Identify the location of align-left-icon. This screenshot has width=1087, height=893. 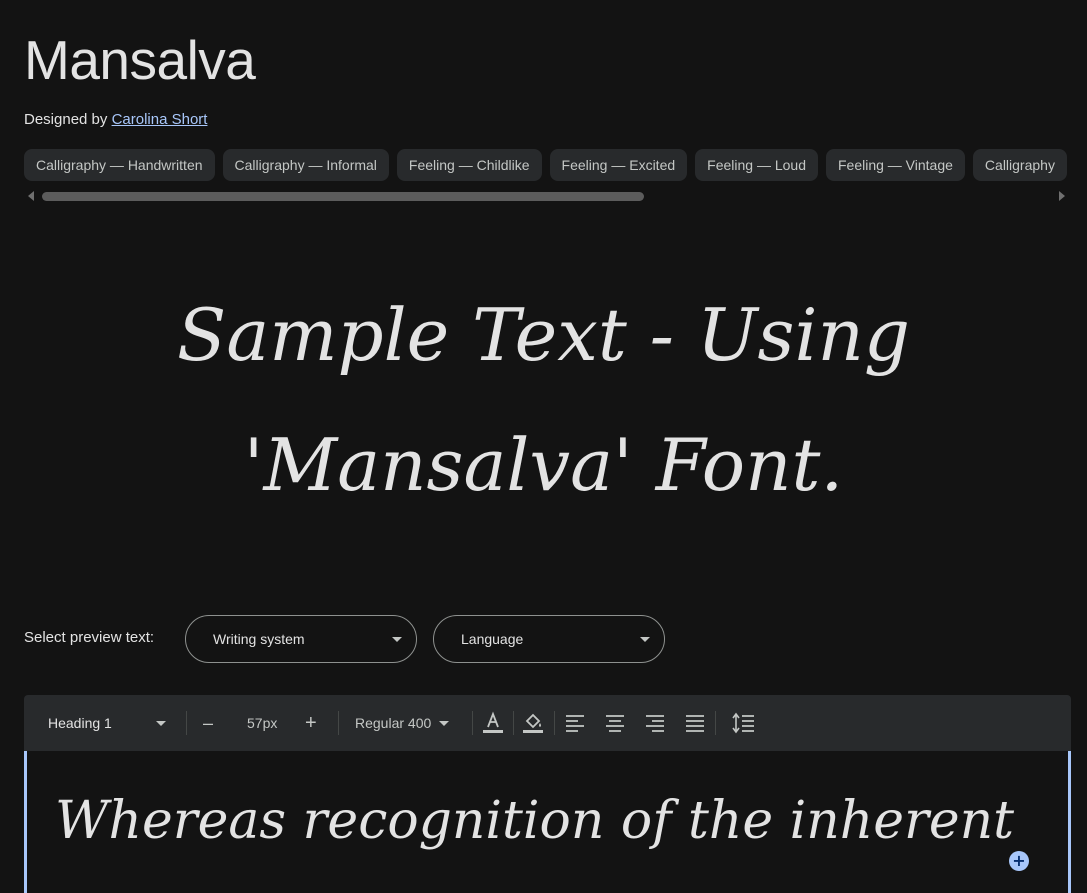
(575, 723).